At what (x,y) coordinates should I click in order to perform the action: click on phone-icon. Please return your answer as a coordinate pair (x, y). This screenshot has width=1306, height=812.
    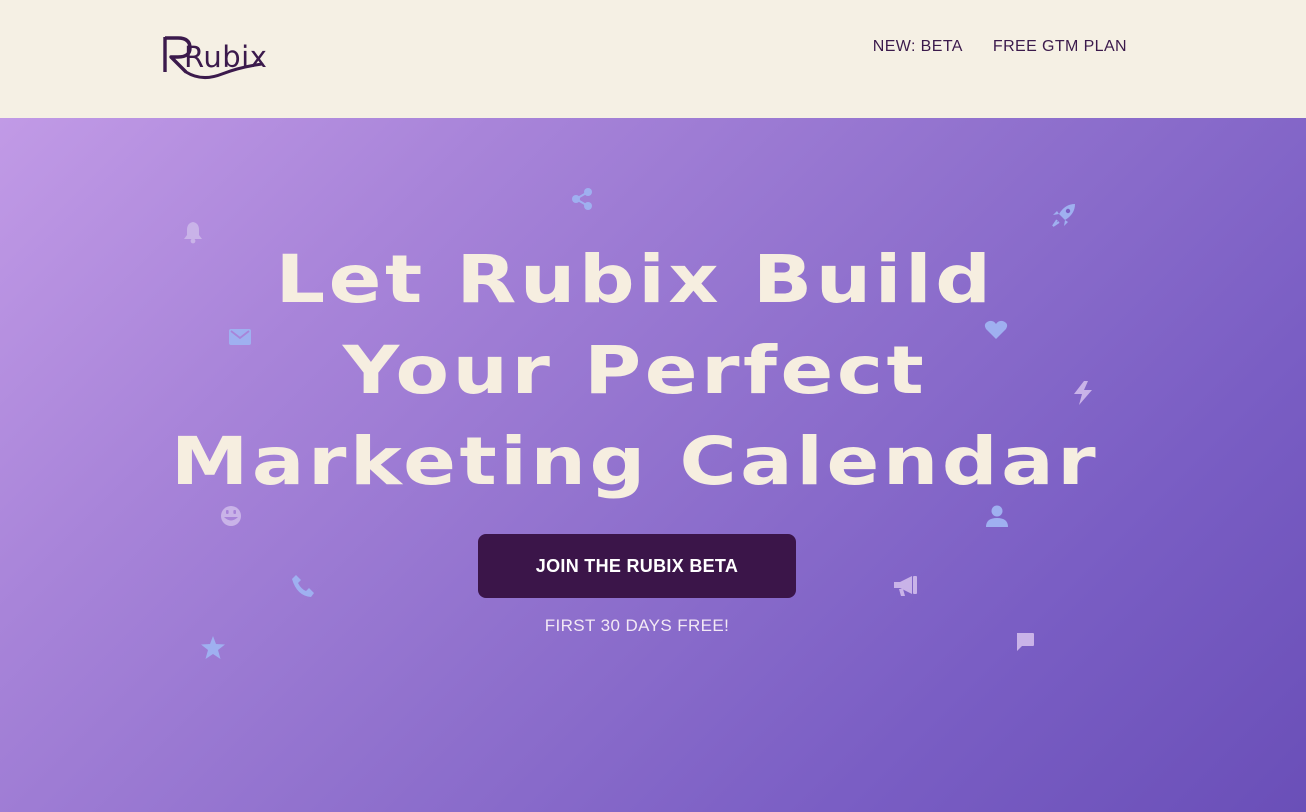
    Looking at the image, I should click on (303, 586).